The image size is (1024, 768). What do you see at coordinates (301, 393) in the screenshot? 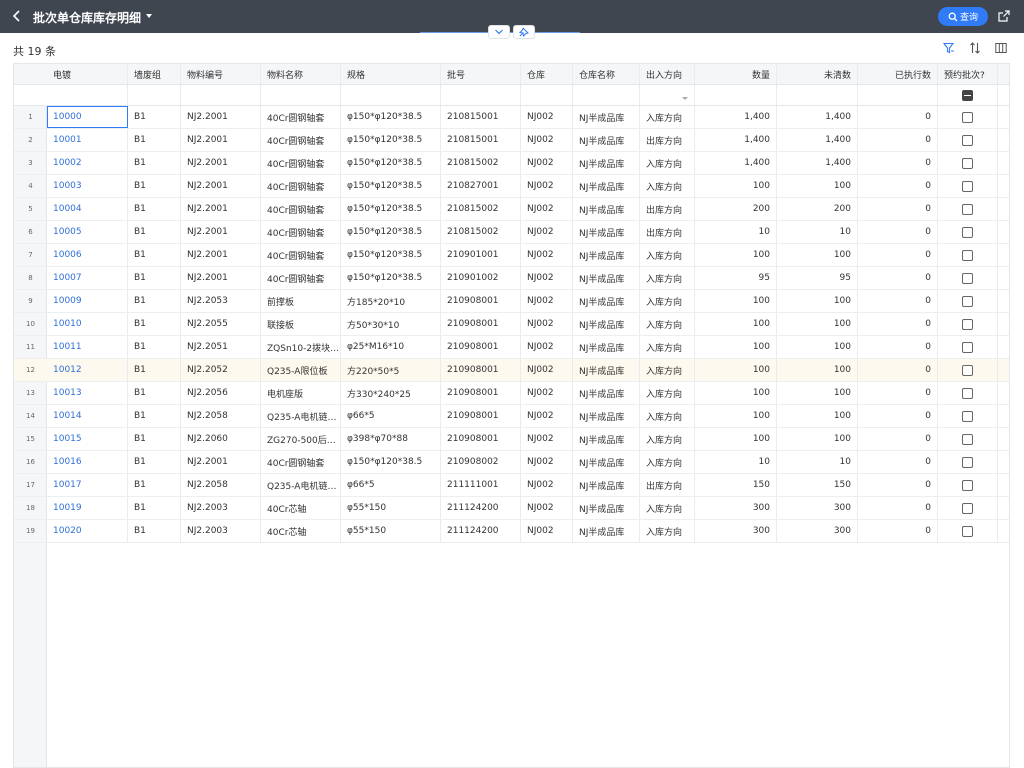
I see `cell-material-name: 电机座版` at bounding box center [301, 393].